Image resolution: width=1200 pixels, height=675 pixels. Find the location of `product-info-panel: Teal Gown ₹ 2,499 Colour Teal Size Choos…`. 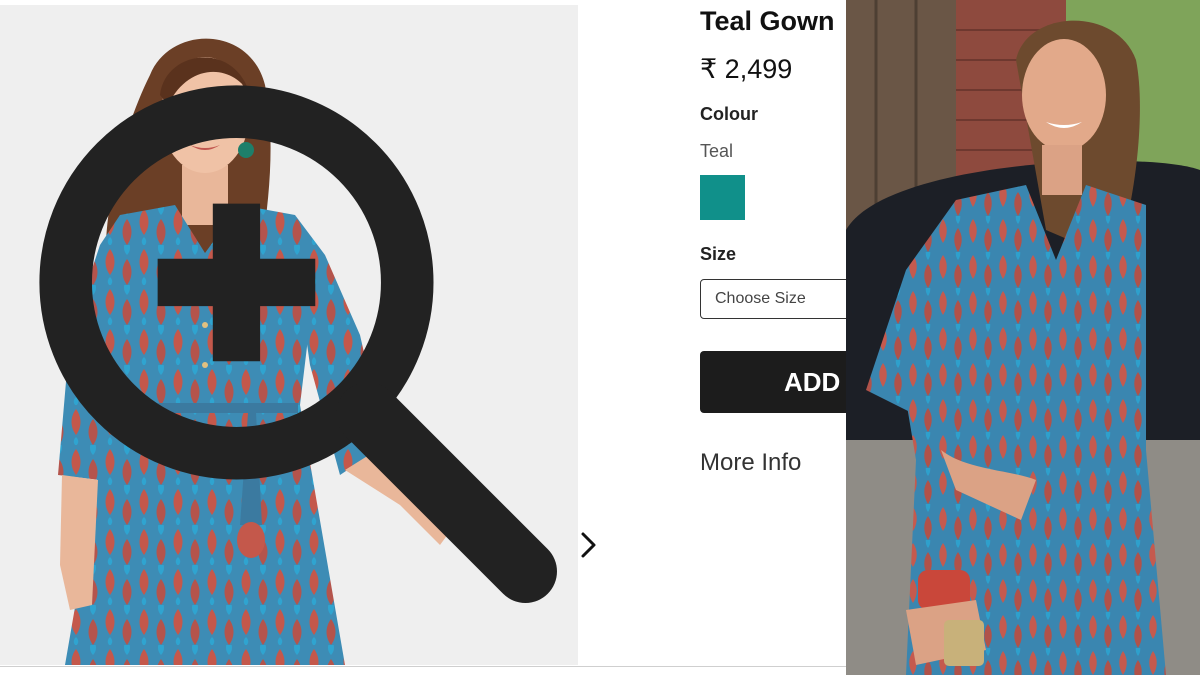

product-info-panel: Teal Gown ₹ 2,499 Colour Teal Size Choos… is located at coordinates (773, 337).